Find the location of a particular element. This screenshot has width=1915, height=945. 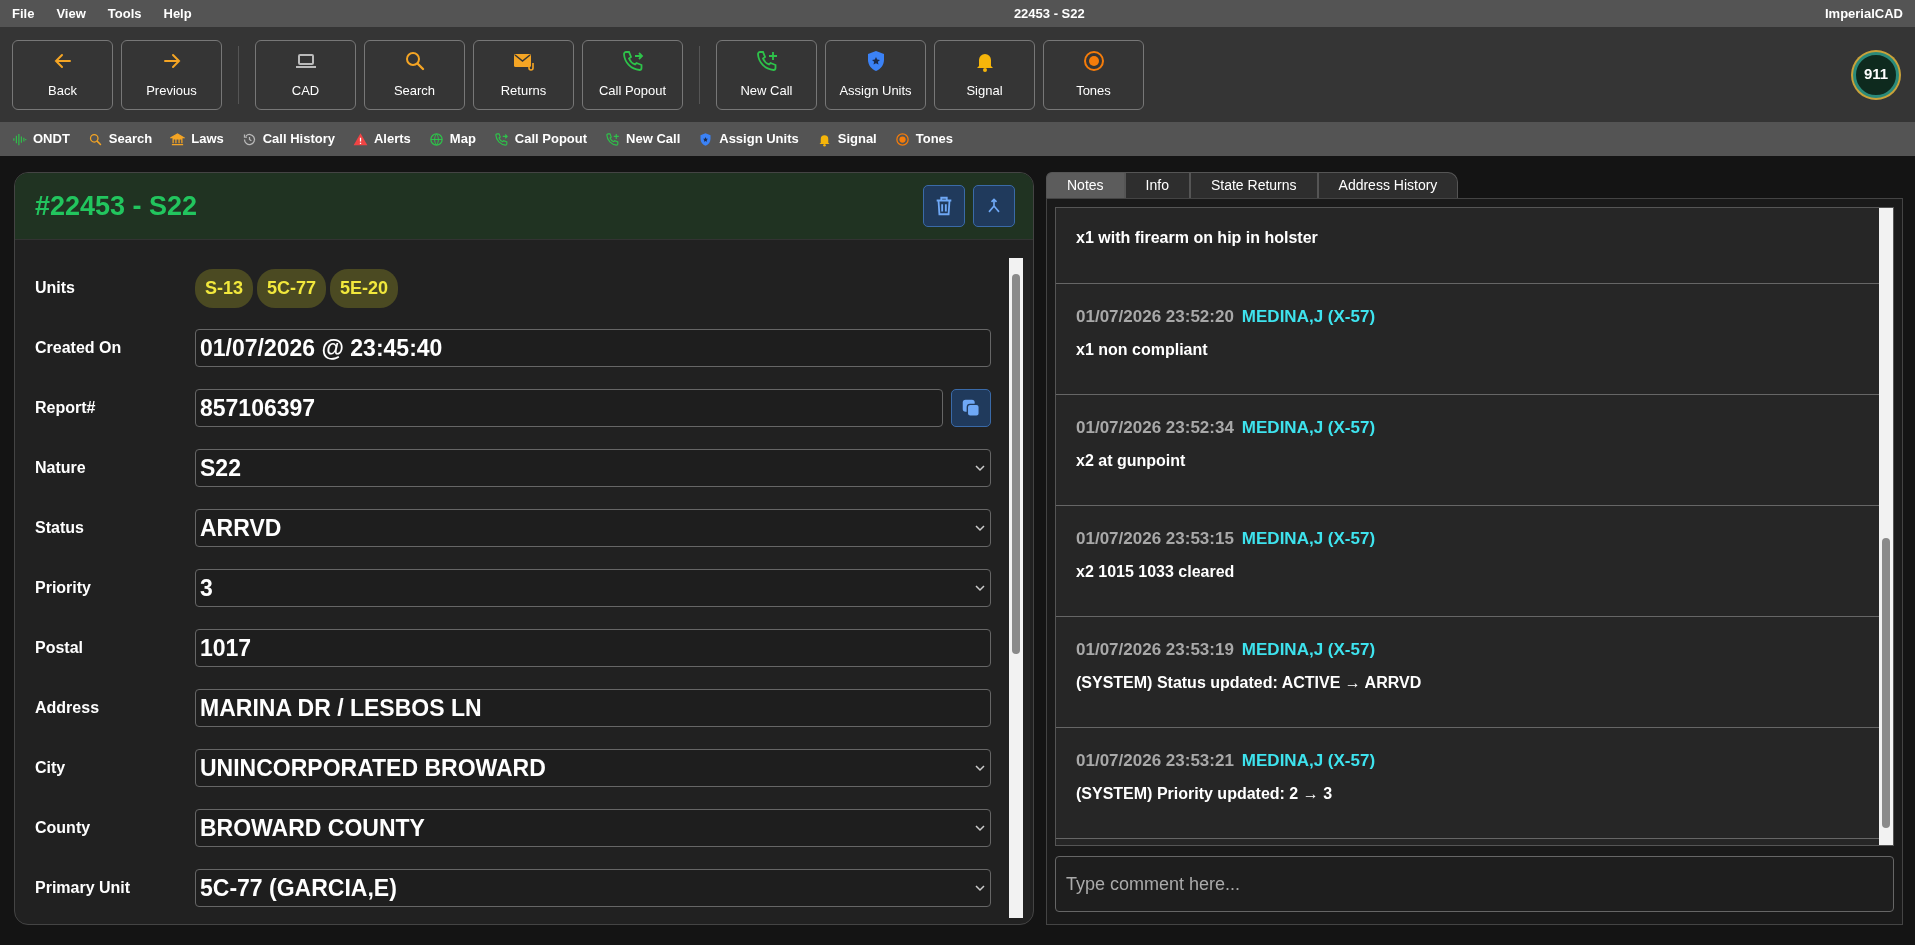

toolbar-button: Call Popout is located at coordinates (632, 74).